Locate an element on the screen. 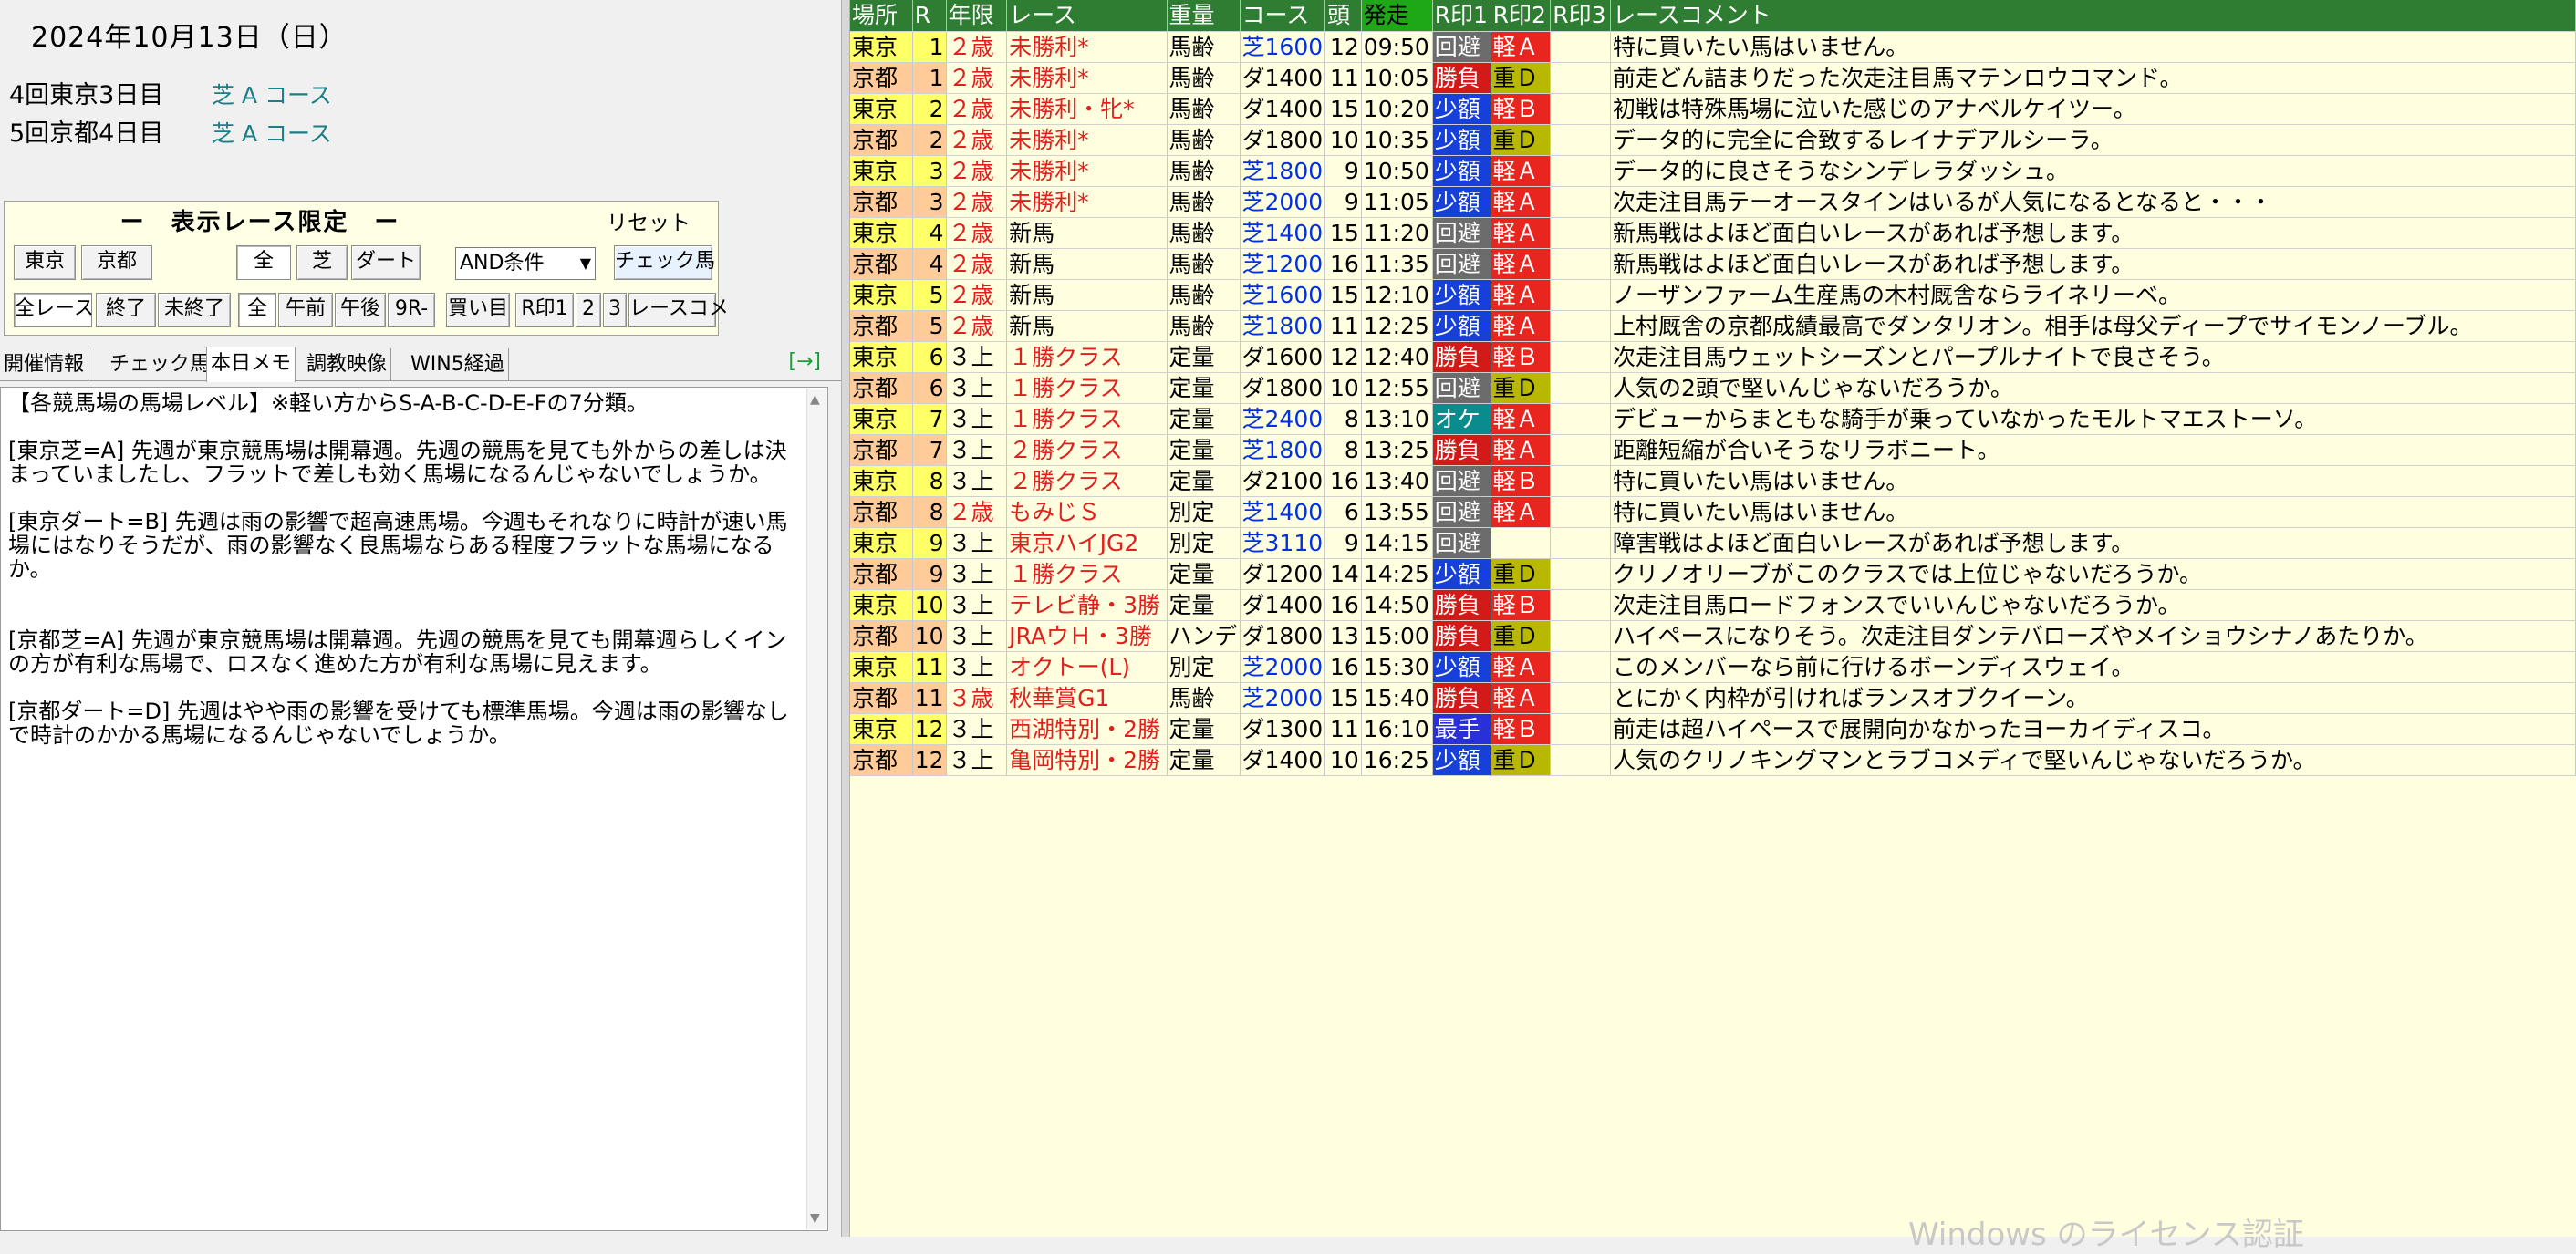  course-cell: ダ1800 is located at coordinates (1283, 636).